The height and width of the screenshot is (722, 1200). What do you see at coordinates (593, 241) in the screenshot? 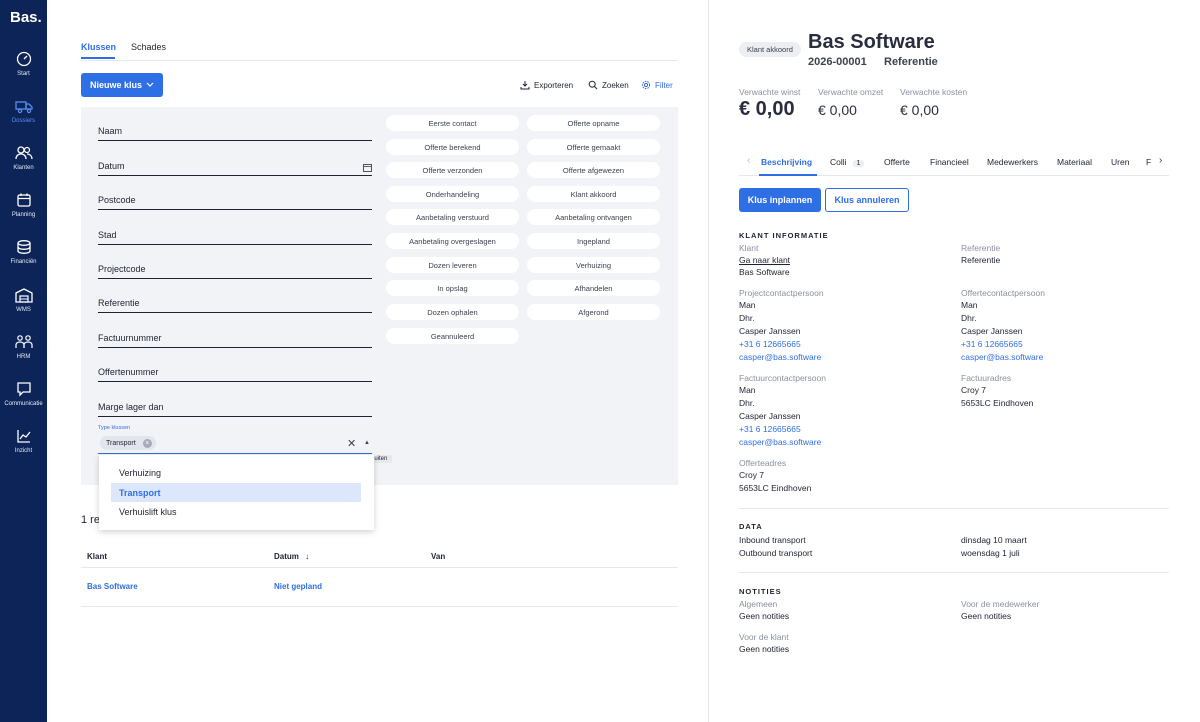
I see `status-ingepland: Ingepland` at bounding box center [593, 241].